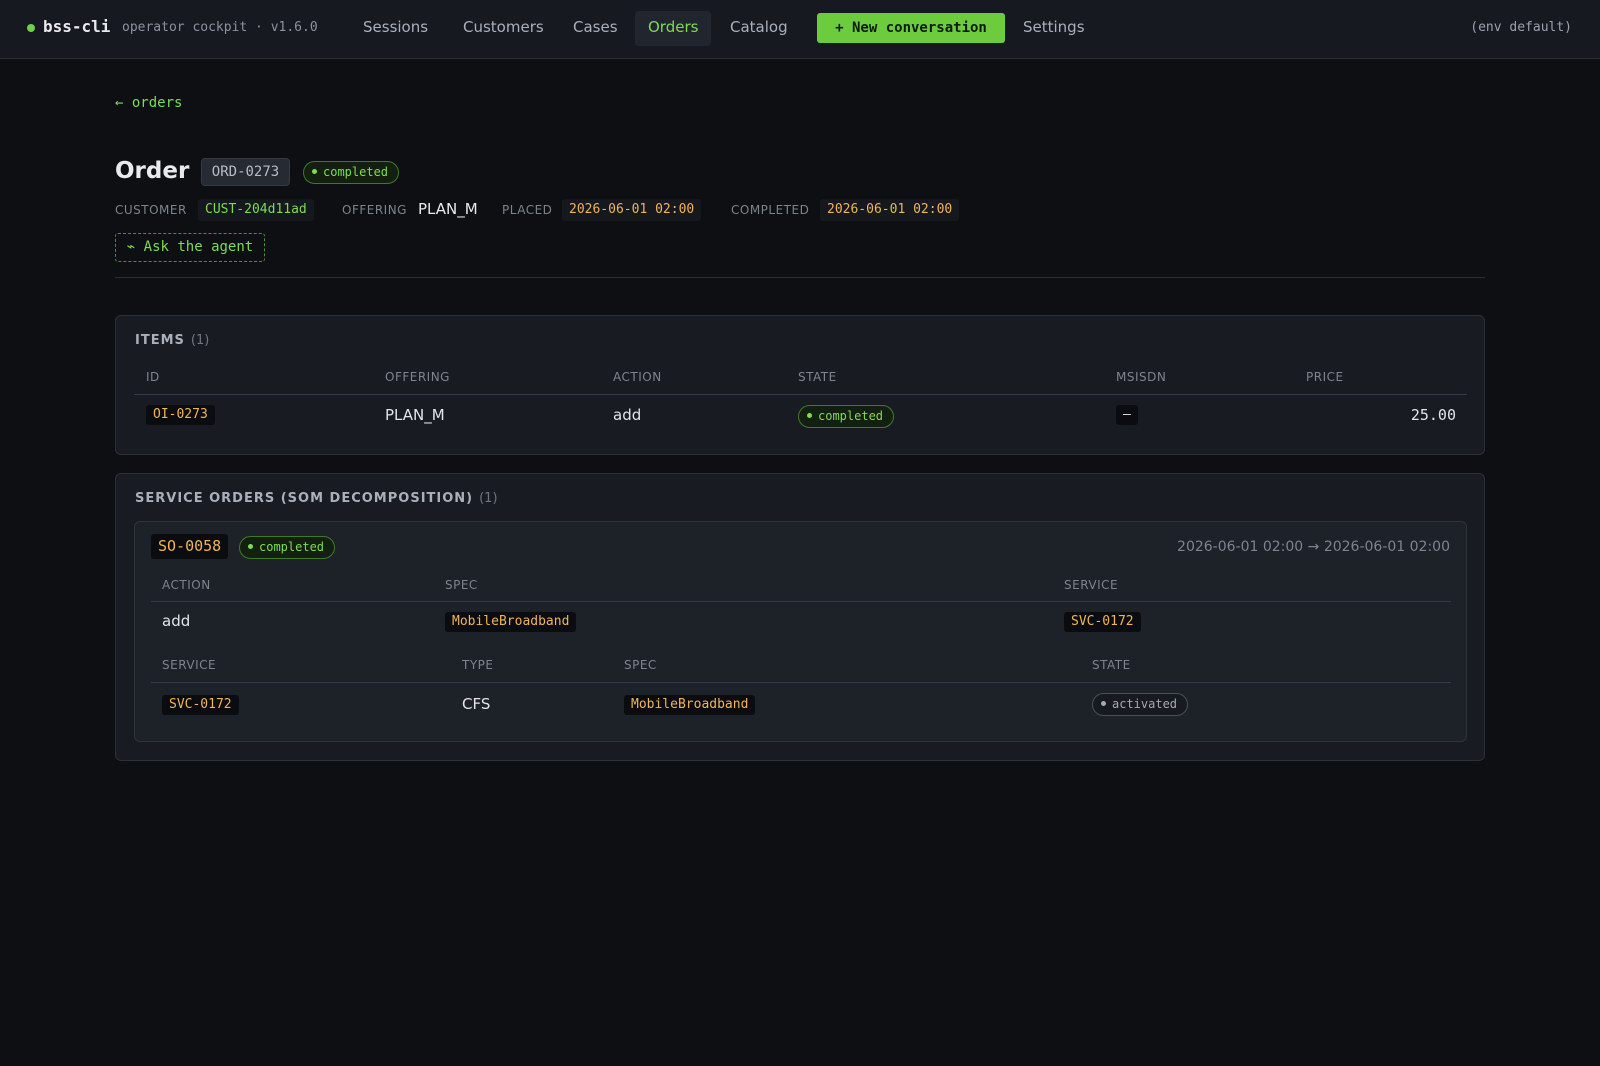  I want to click on order-status-badge: completed, so click(351, 172).